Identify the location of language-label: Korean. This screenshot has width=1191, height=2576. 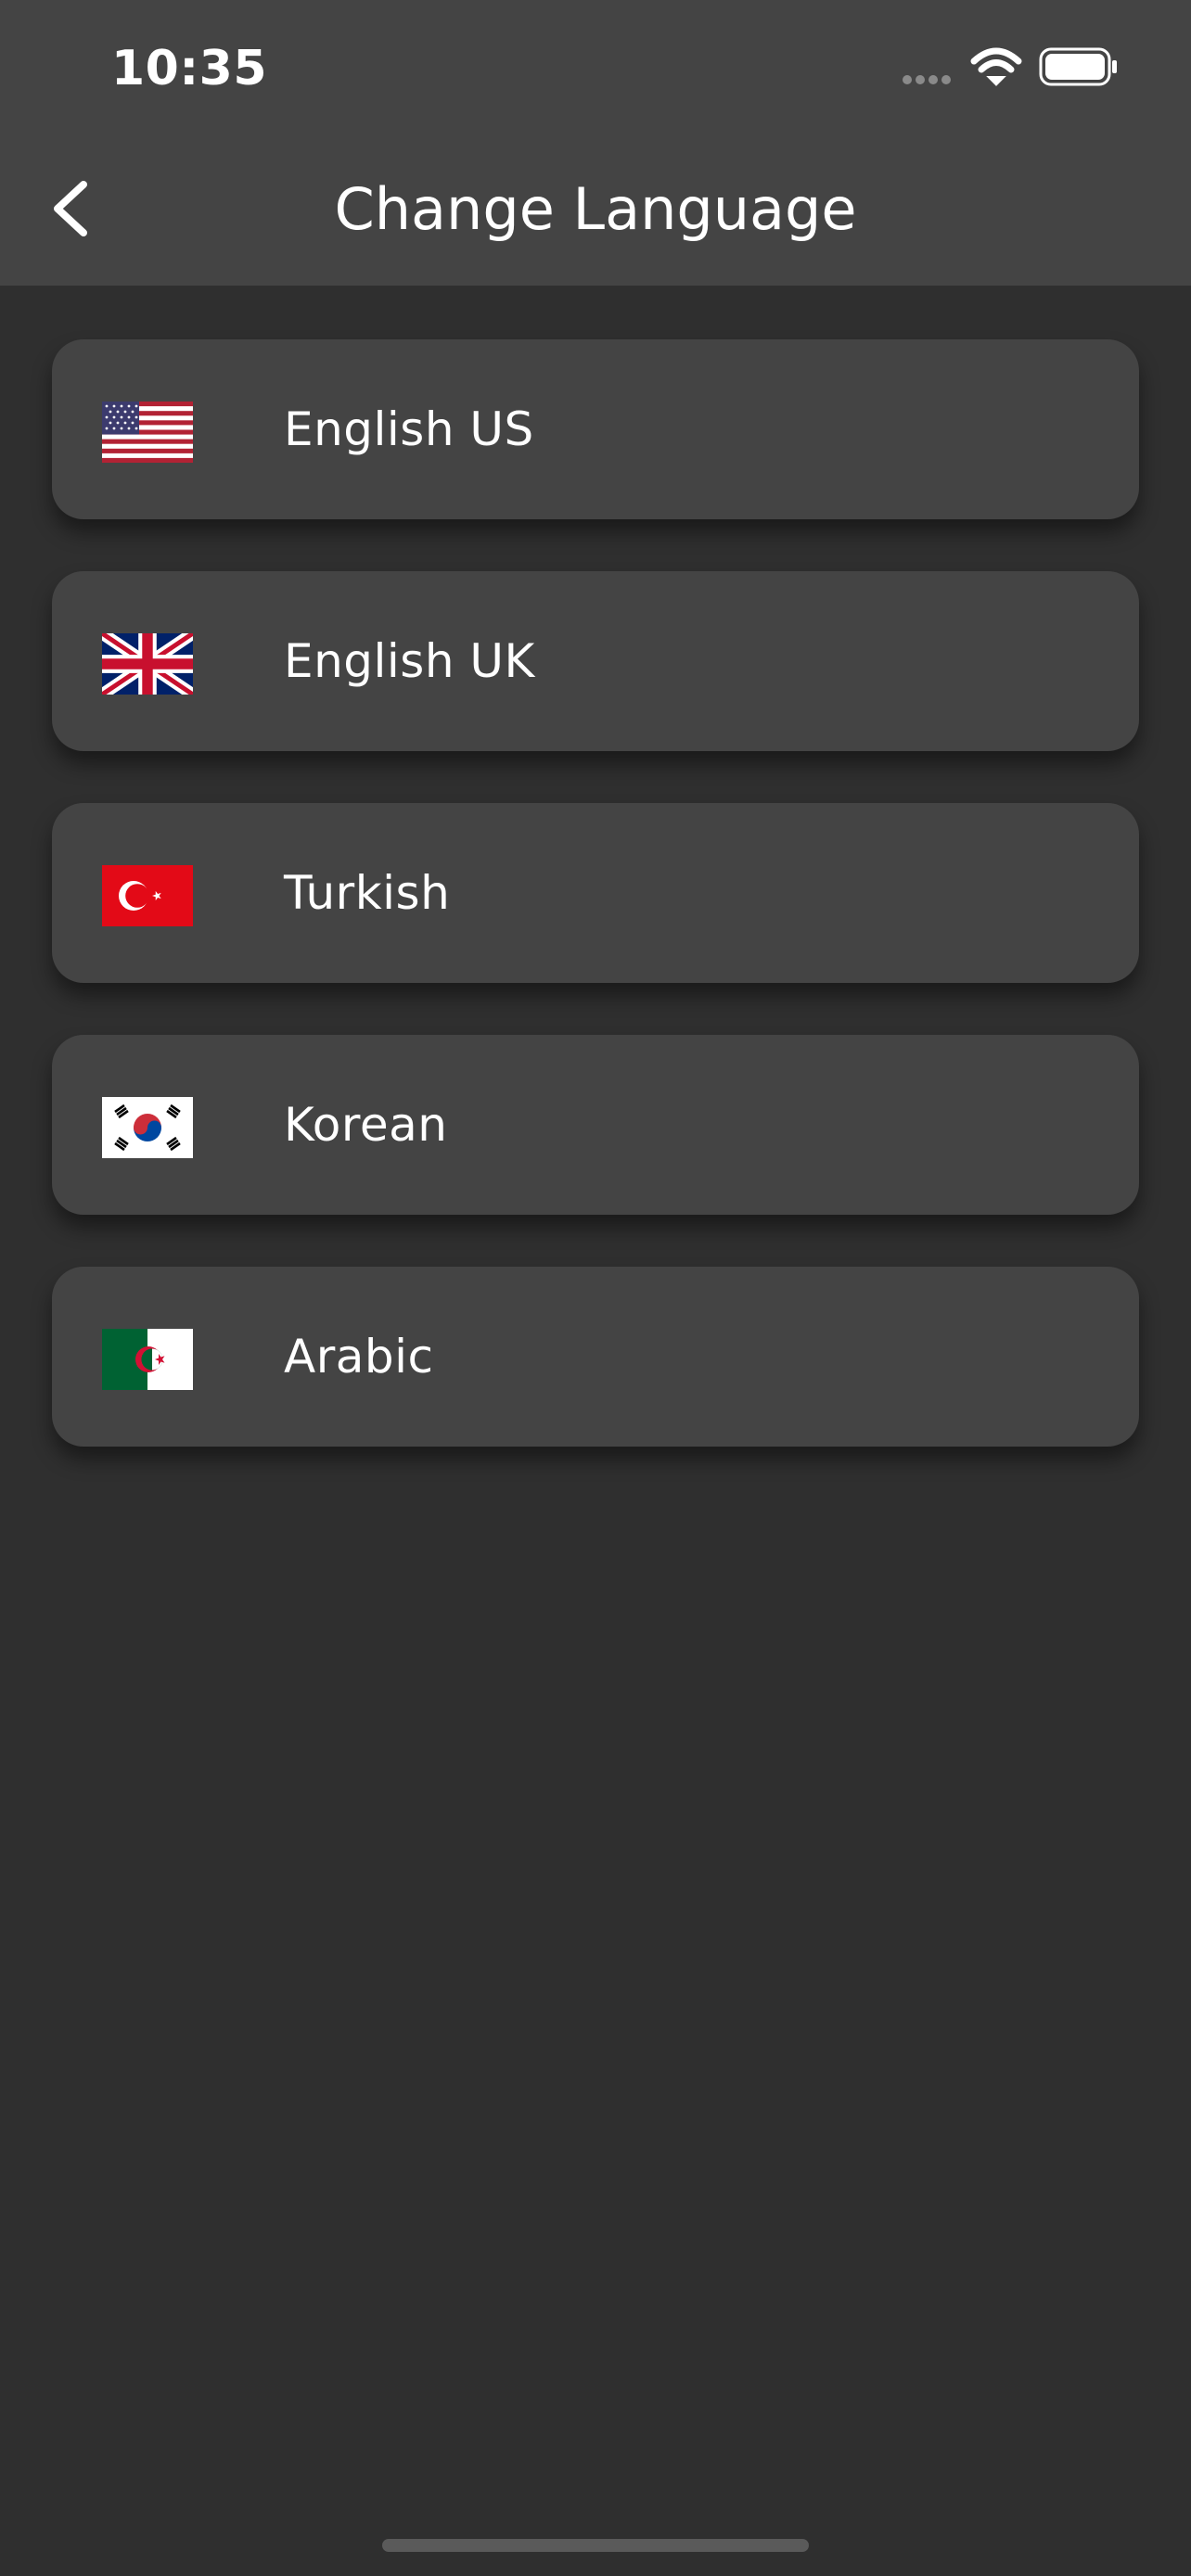
(366, 1125).